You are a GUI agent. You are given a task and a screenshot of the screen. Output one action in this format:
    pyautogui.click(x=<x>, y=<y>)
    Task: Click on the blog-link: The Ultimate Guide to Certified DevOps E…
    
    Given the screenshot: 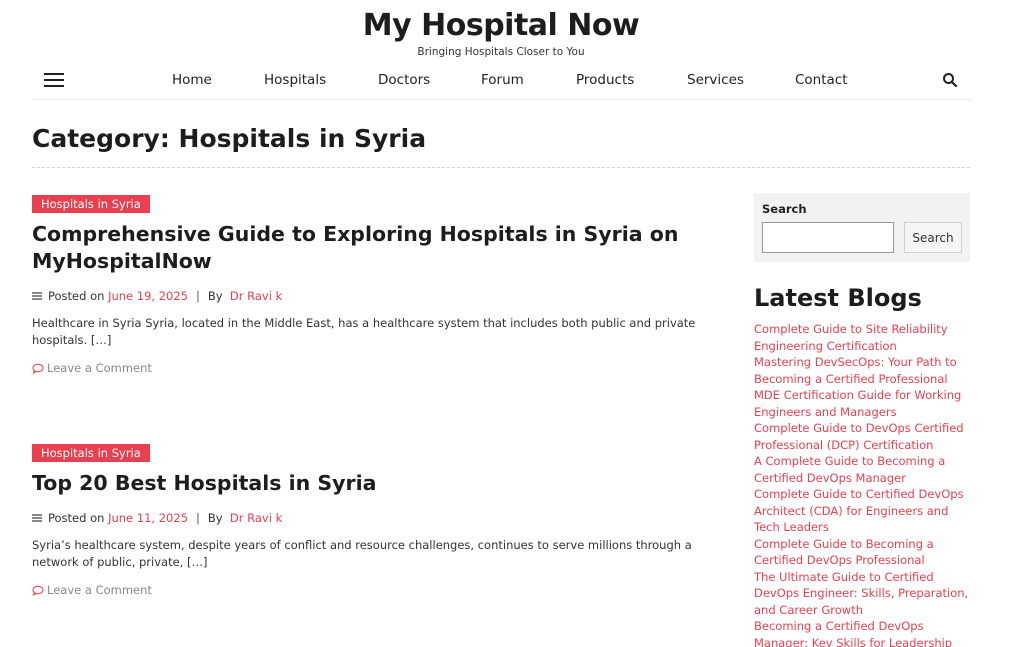 What is the action you would take?
    pyautogui.click(x=862, y=594)
    